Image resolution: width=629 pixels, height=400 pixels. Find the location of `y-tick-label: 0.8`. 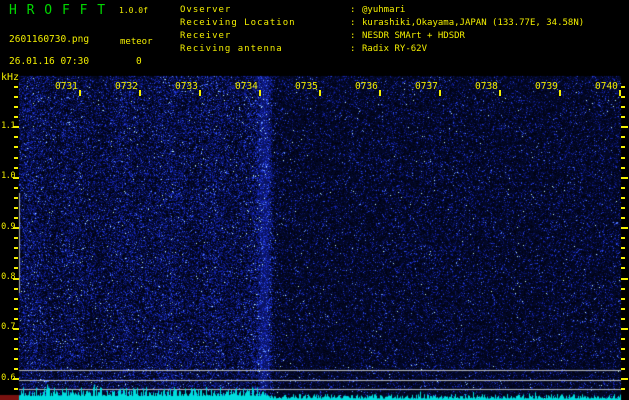

y-tick-label: 0.8 is located at coordinates (8, 277).